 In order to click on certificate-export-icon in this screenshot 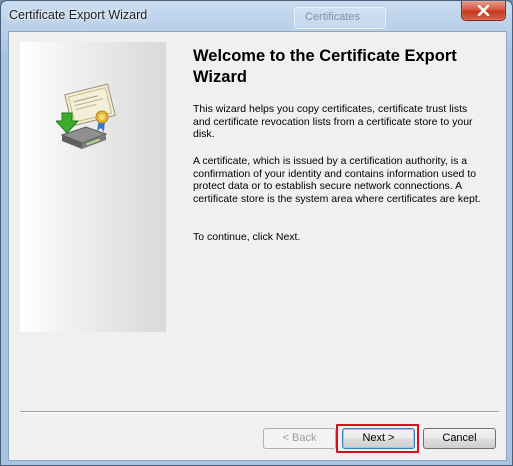, I will do `click(86, 116)`.